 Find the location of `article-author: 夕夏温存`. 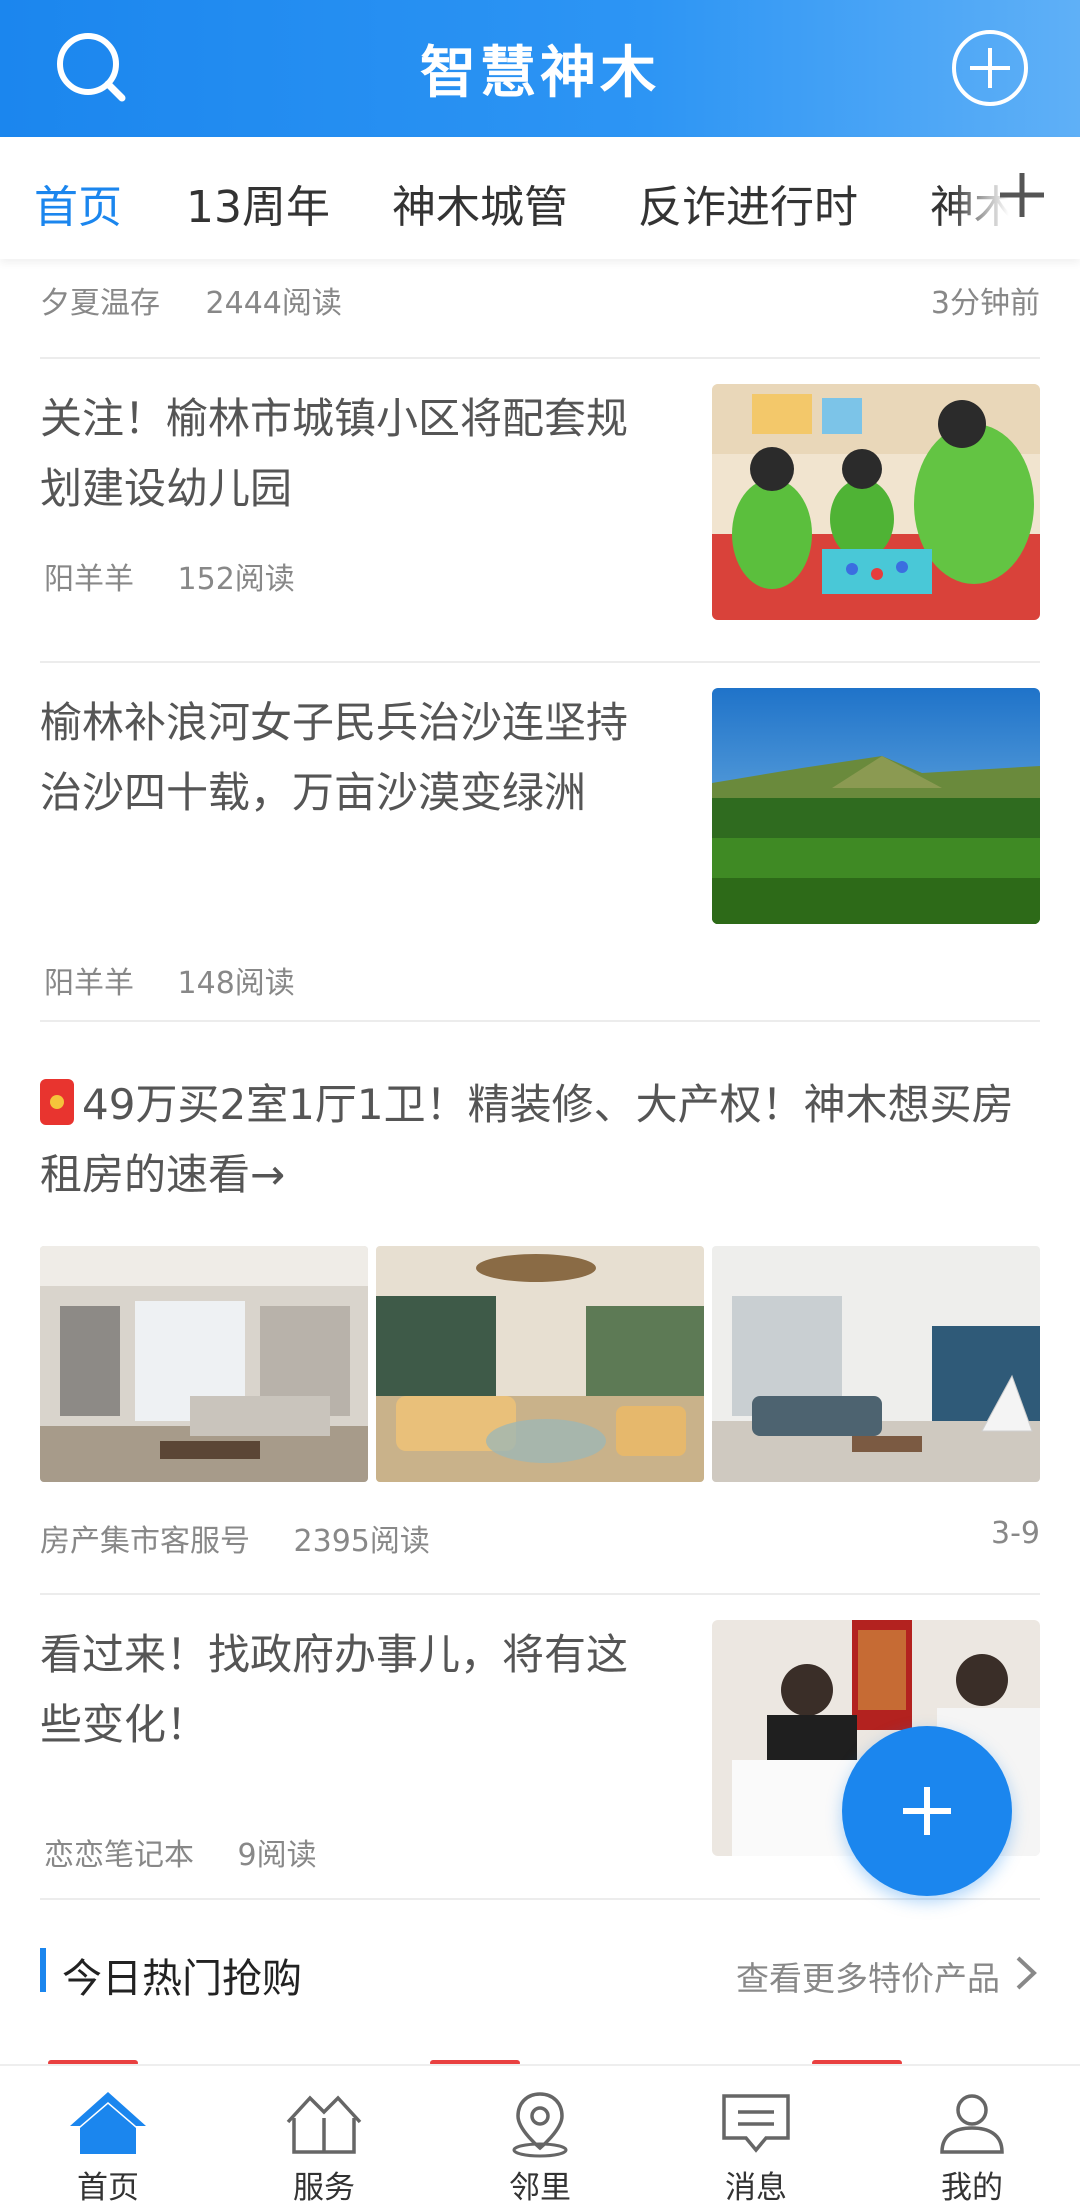

article-author: 夕夏温存 is located at coordinates (100, 303).